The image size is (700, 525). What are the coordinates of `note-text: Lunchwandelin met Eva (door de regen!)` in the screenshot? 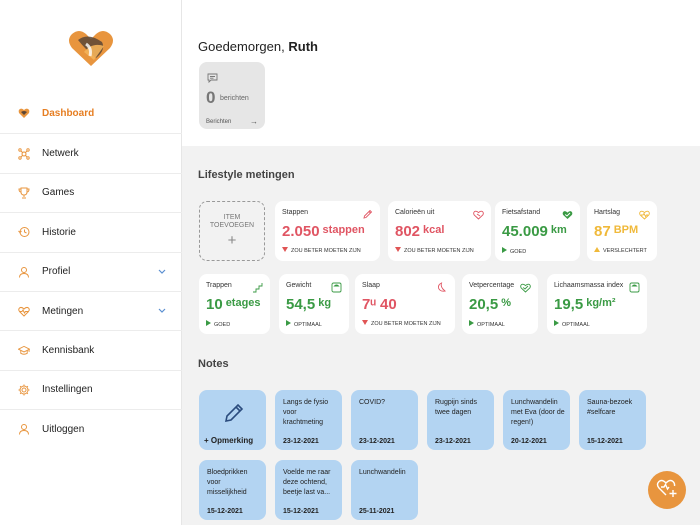 It's located at (538, 412).